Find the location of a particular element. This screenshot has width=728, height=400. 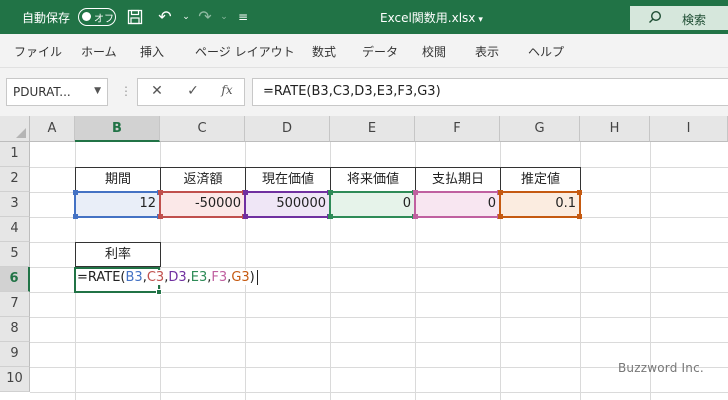

name-box: PDURAT... ▼ is located at coordinates (57, 92).